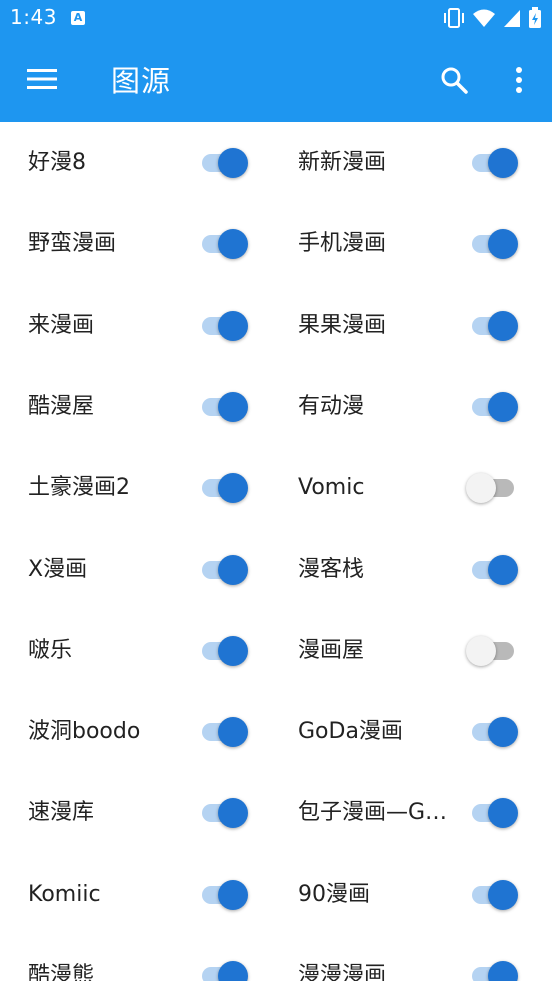  I want to click on more-options-button, so click(519, 80).